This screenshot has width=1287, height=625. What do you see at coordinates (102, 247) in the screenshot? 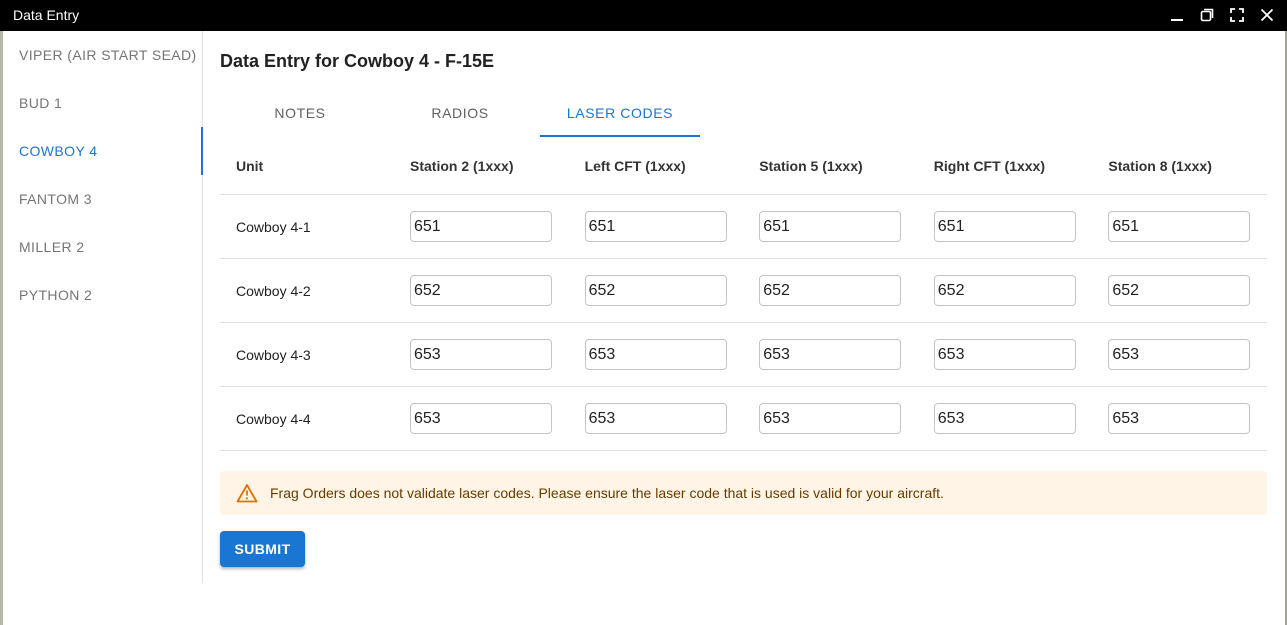
I see `sidebar-item-miller: MILLER 2` at bounding box center [102, 247].